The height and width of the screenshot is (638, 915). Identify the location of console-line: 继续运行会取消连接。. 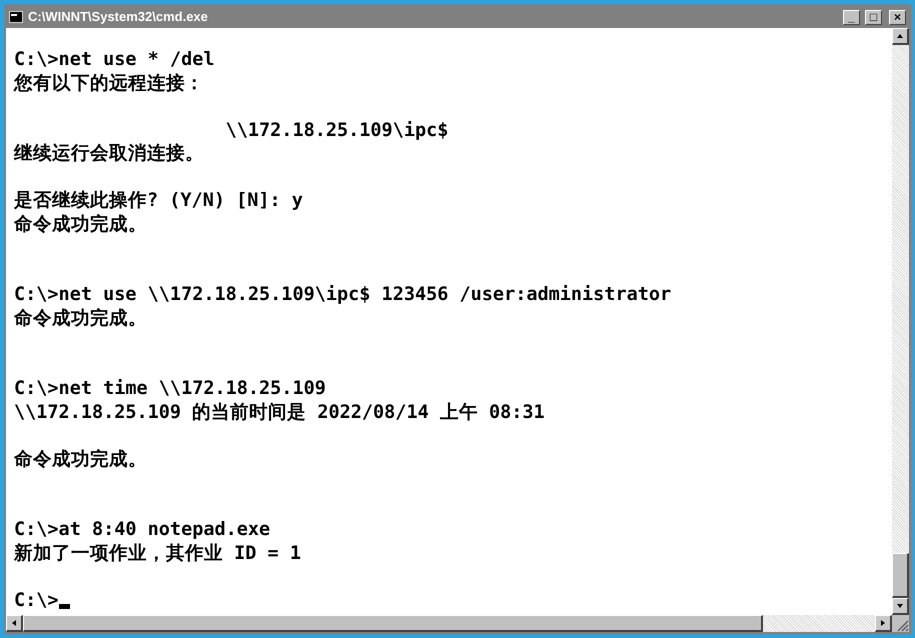
(109, 153).